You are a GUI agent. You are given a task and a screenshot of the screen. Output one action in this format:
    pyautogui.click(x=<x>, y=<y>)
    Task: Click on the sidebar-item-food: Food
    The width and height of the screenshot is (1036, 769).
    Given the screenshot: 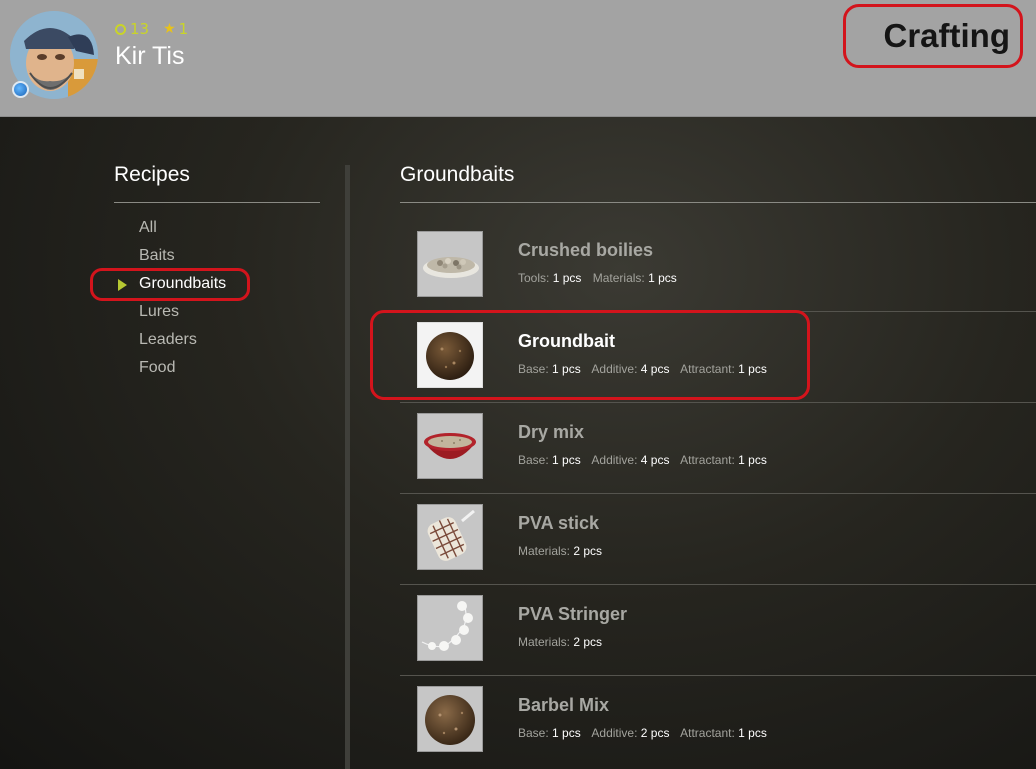 What is the action you would take?
    pyautogui.click(x=157, y=368)
    